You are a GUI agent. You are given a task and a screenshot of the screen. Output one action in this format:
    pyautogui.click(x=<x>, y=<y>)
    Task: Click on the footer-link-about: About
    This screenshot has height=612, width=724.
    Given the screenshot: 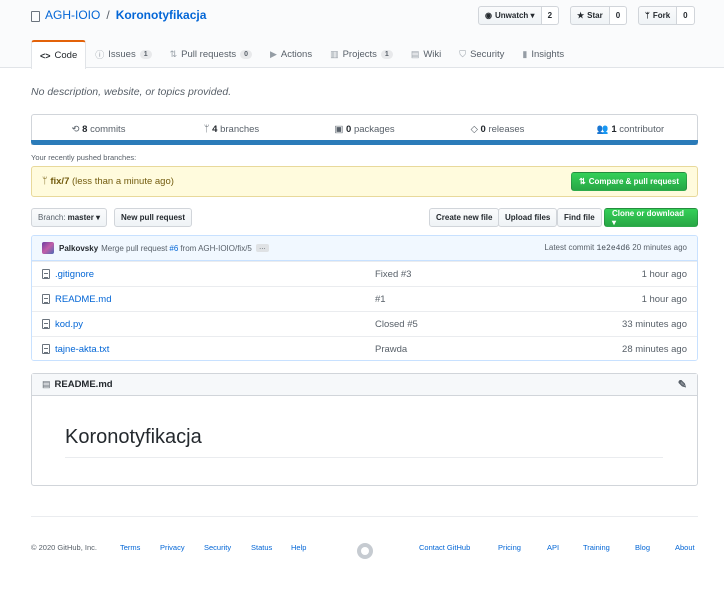 What is the action you would take?
    pyautogui.click(x=685, y=547)
    